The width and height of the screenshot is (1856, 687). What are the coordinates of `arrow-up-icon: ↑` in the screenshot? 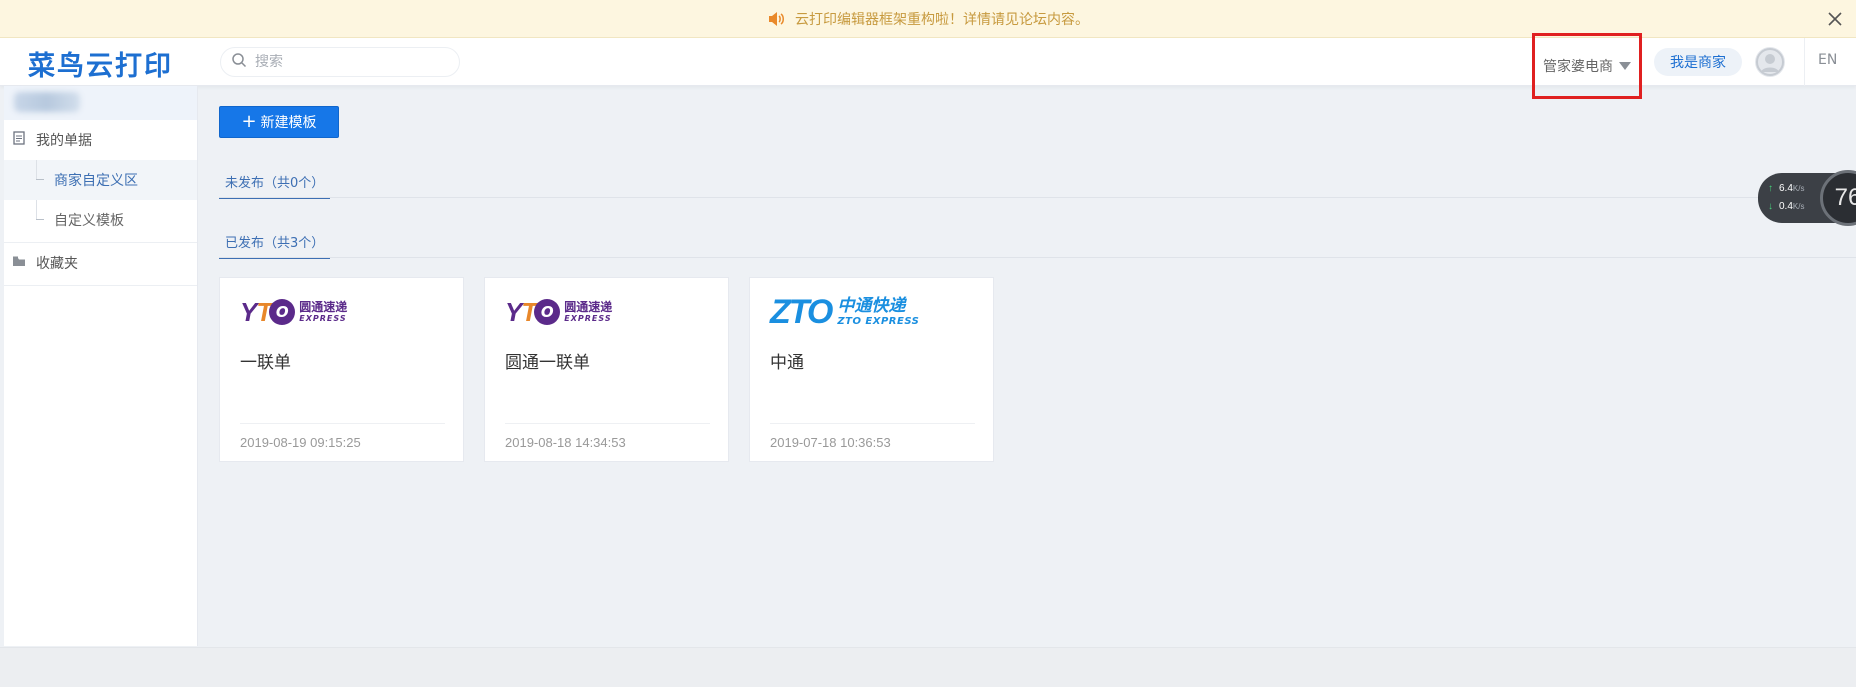 It's located at (1770, 188).